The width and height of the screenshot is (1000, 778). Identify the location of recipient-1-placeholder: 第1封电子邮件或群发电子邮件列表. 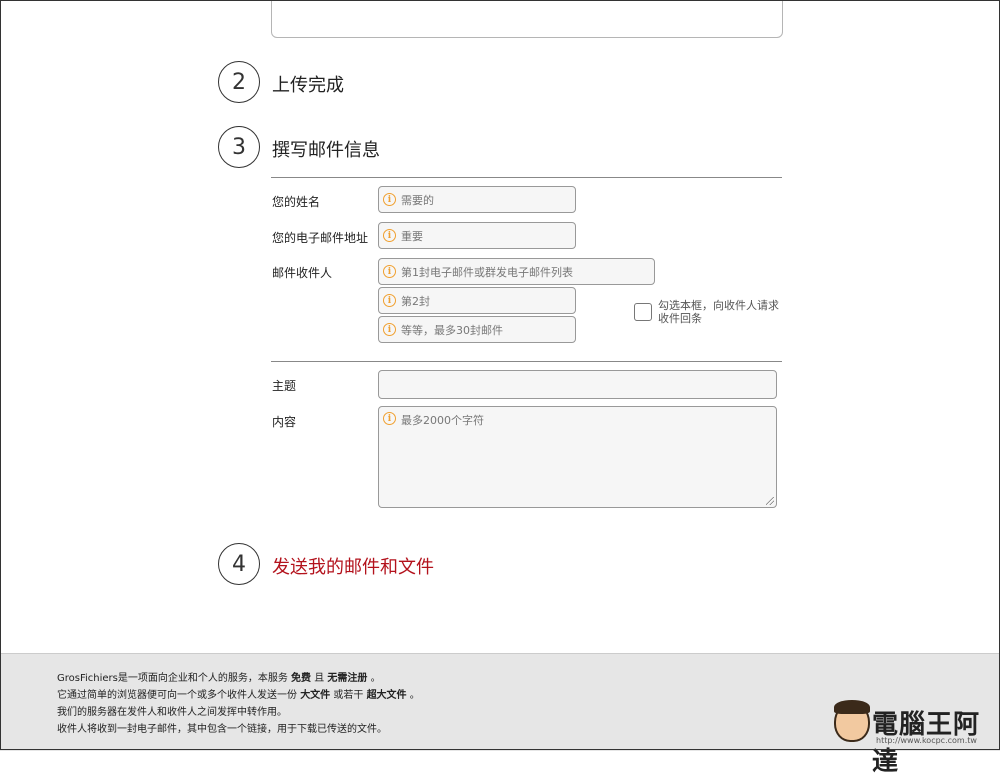
(487, 272).